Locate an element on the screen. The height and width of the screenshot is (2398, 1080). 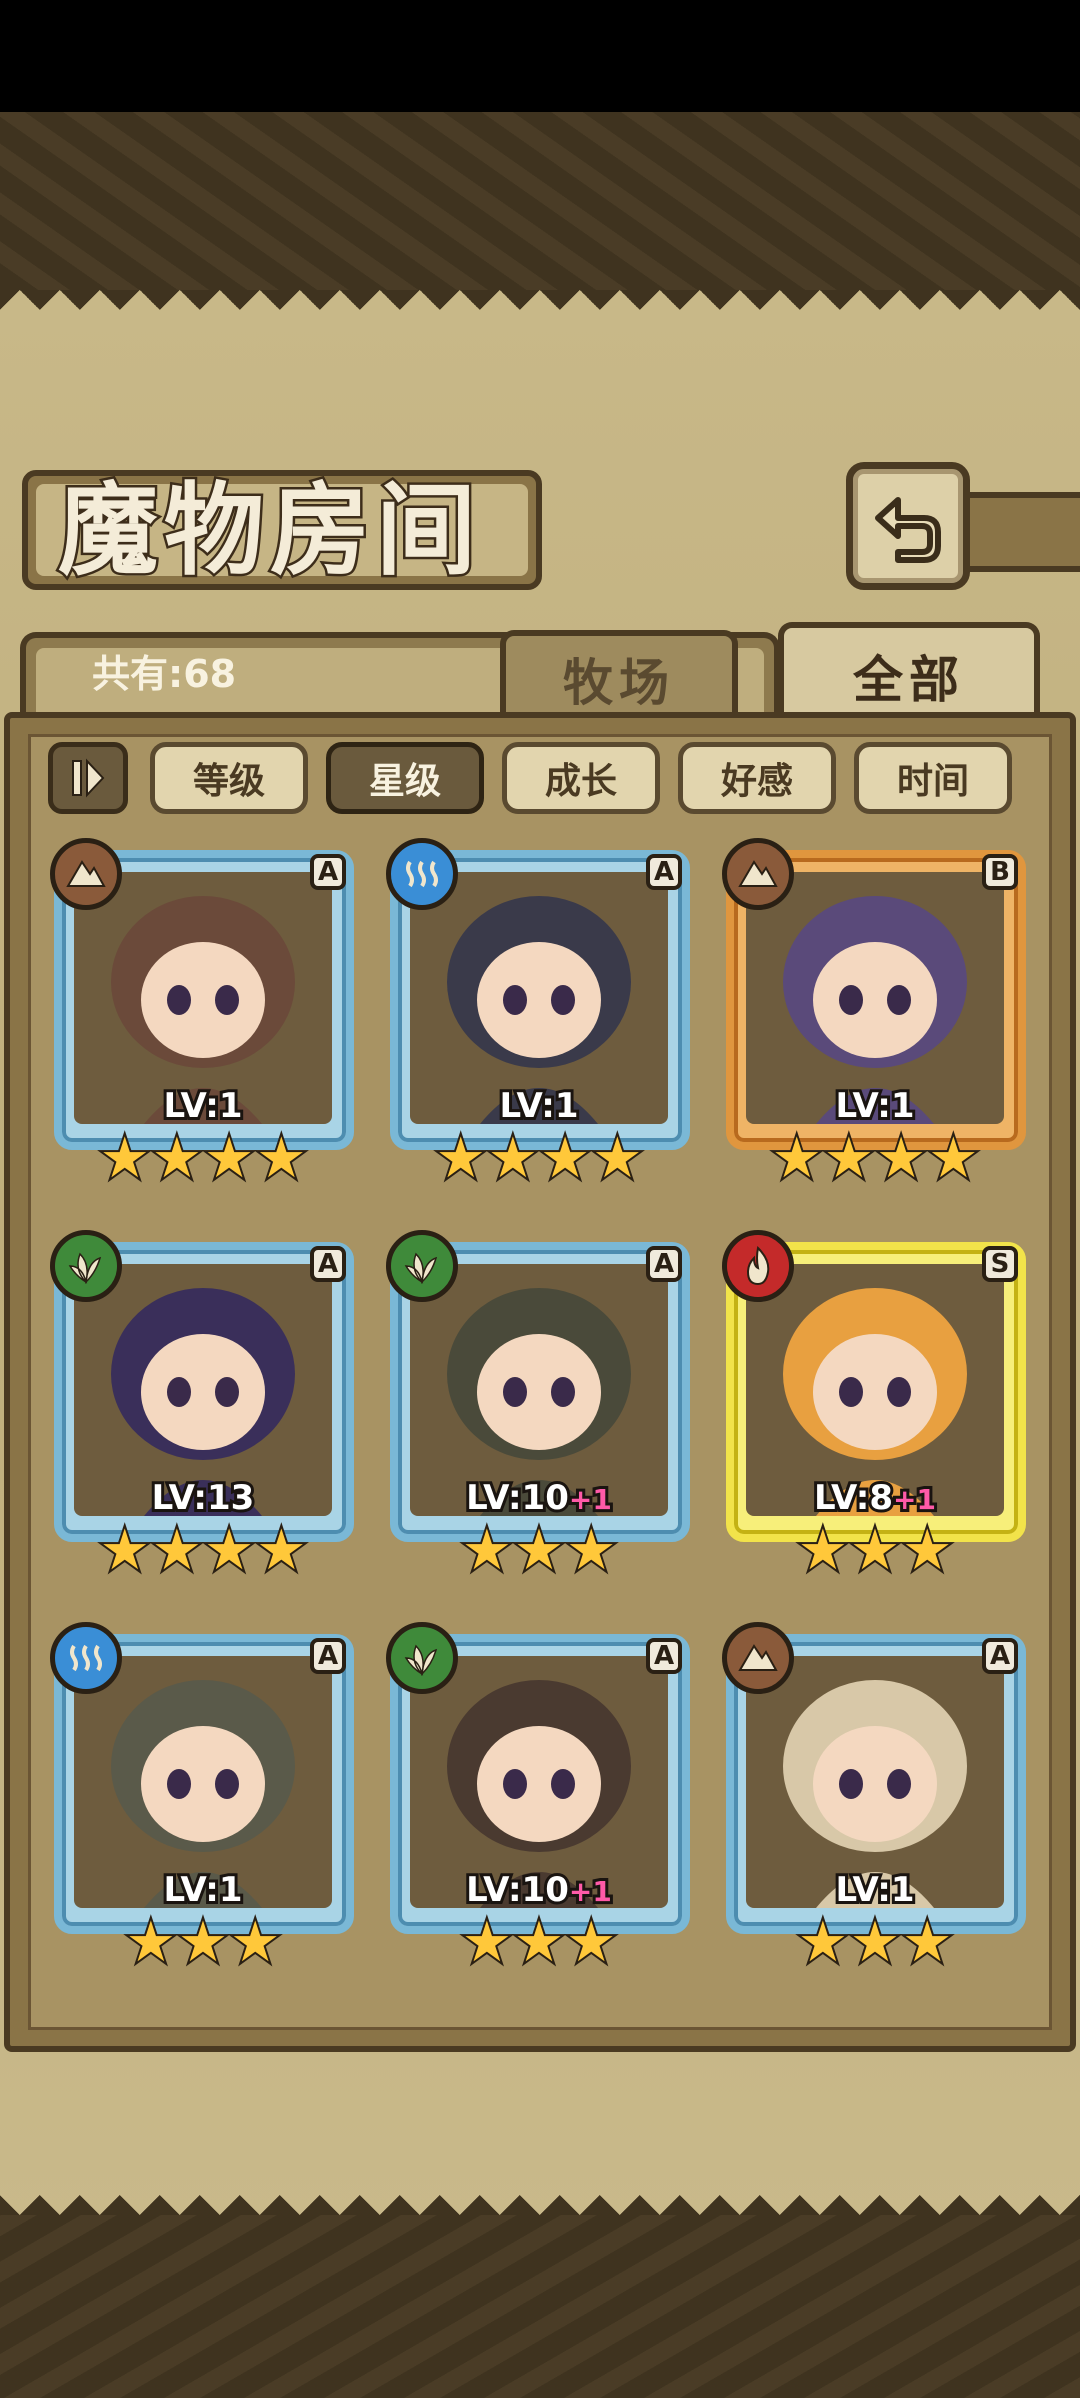
monster-card: A LV:13 ★ ★ ★ ★ is located at coordinates (202, 1406).